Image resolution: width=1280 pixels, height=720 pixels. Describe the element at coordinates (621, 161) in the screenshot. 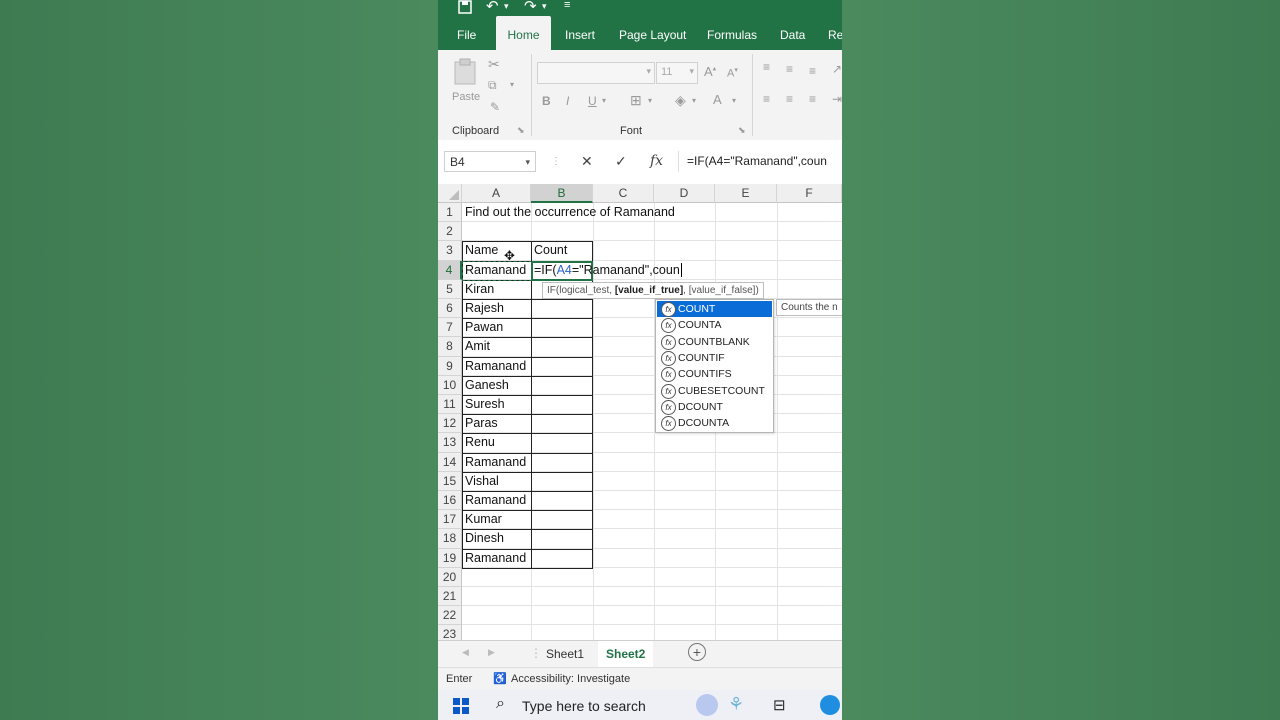

I see `enter-icon: ✓` at that location.